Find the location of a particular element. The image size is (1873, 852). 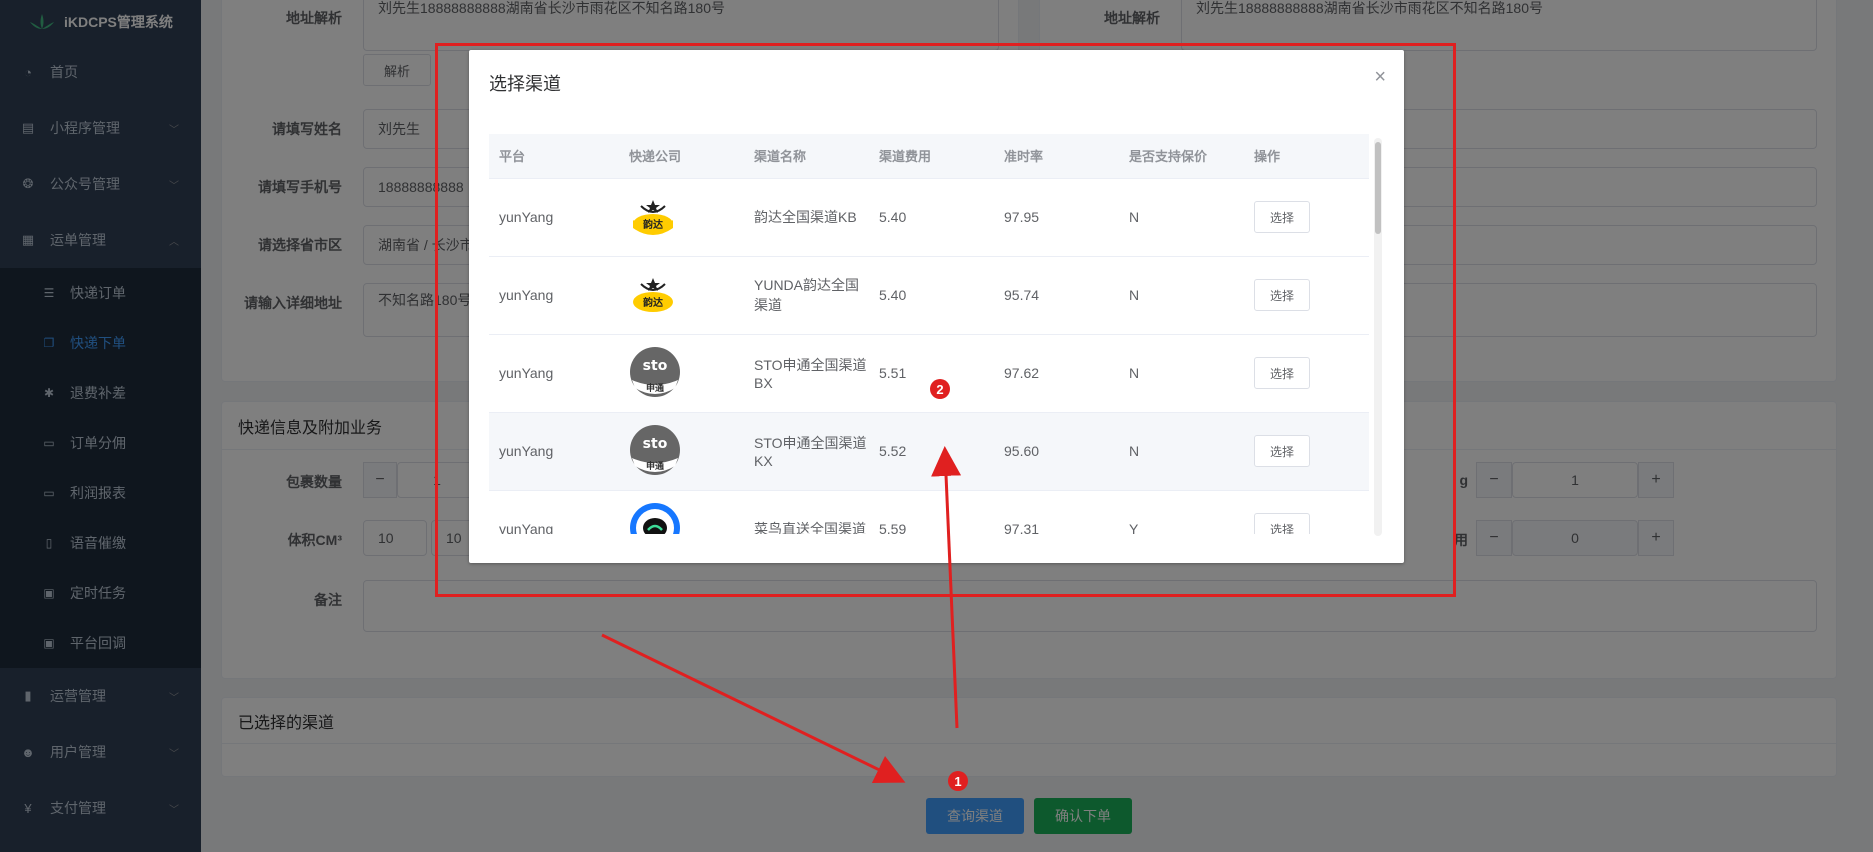

step-badge-2: 2 is located at coordinates (940, 389).